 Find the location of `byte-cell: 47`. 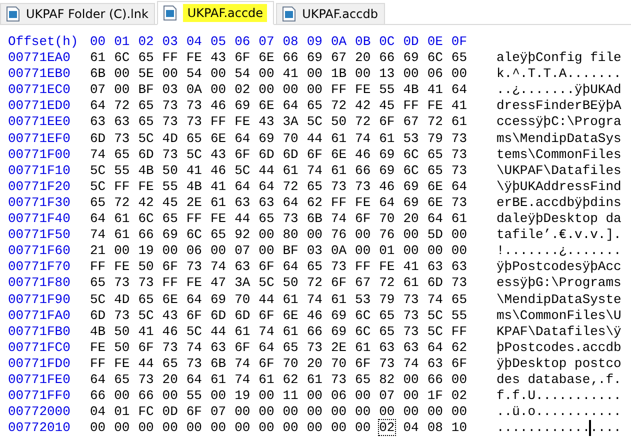

byte-cell: 47 is located at coordinates (218, 282).